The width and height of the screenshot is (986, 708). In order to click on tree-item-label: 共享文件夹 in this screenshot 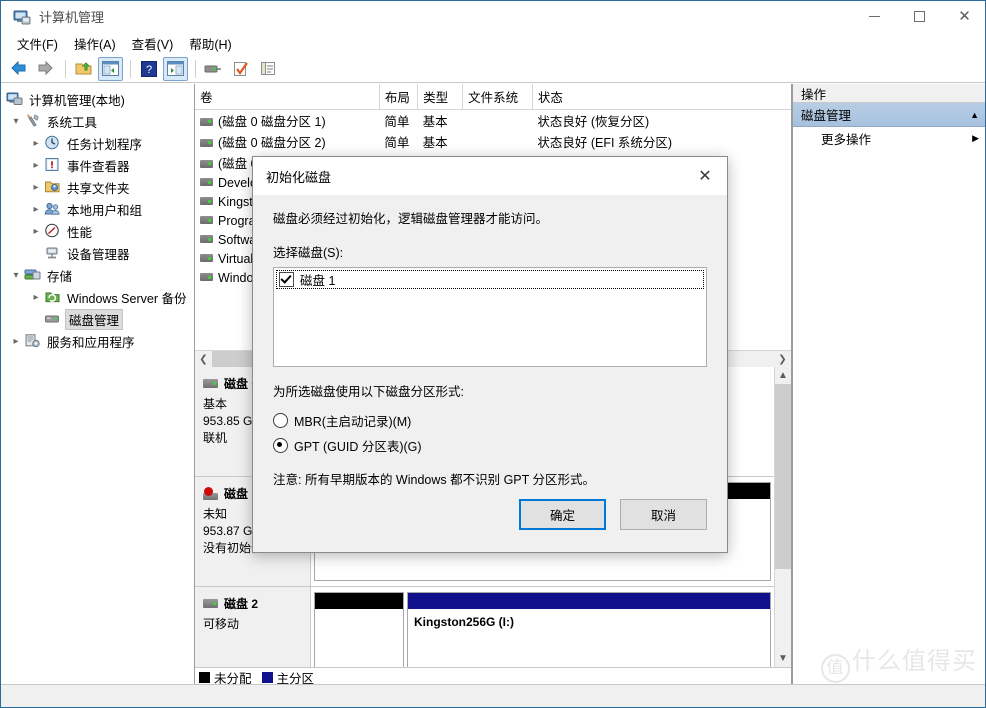, I will do `click(98, 188)`.